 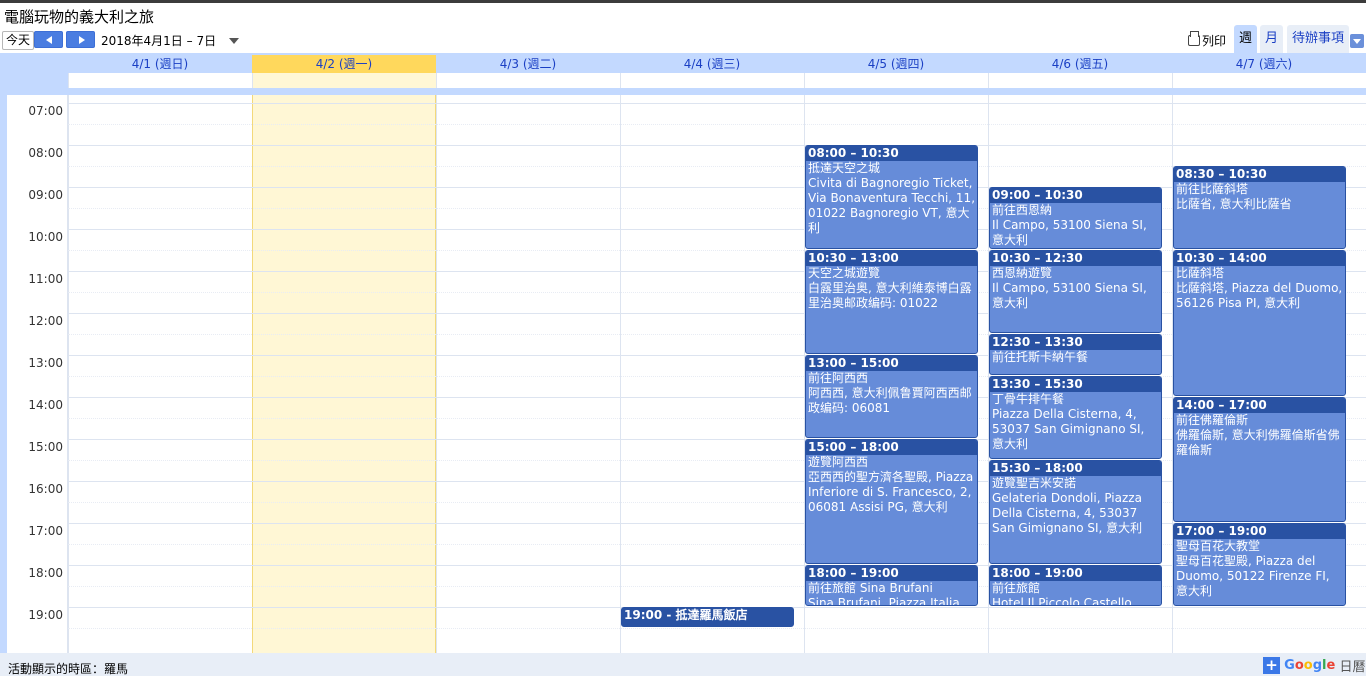 I want to click on next-week-button, so click(x=80, y=39).